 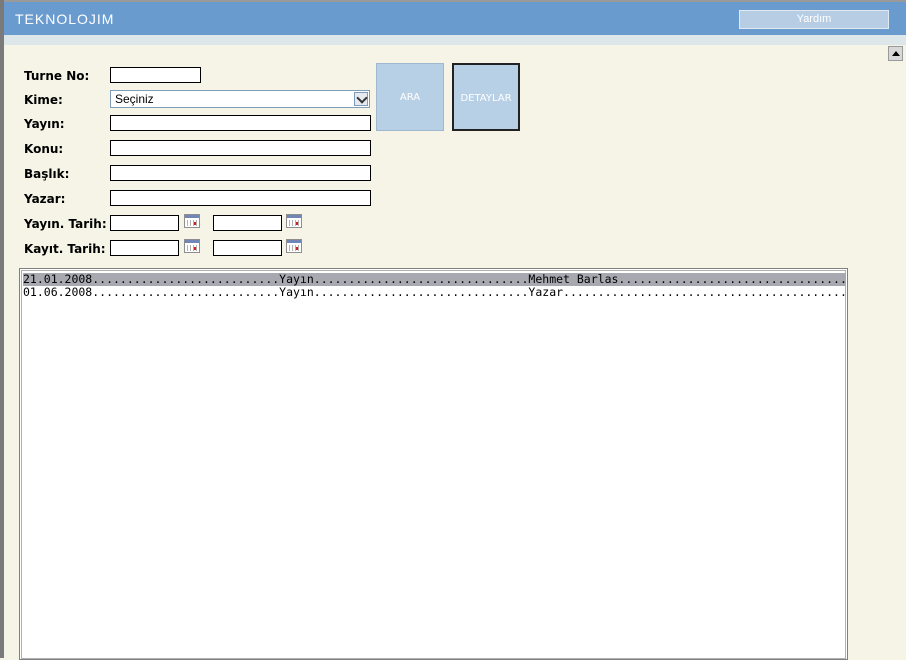 What do you see at coordinates (455, 40) in the screenshot?
I see `subheader-strip` at bounding box center [455, 40].